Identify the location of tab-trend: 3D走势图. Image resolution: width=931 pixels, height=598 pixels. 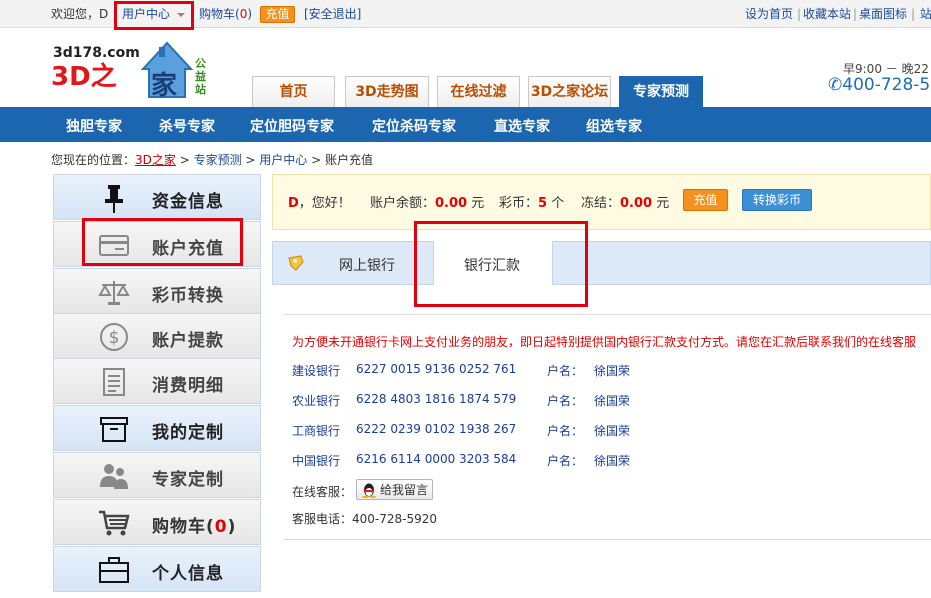
(387, 91).